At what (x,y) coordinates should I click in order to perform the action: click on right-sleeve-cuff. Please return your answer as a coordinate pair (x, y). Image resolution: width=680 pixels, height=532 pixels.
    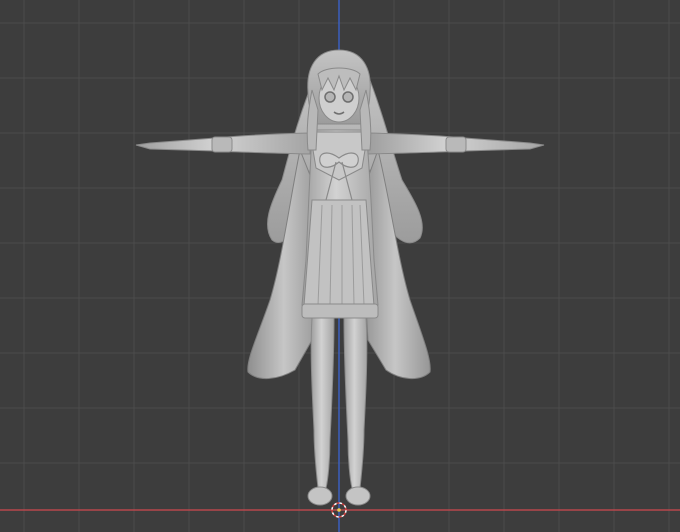
    Looking at the image, I should click on (456, 144).